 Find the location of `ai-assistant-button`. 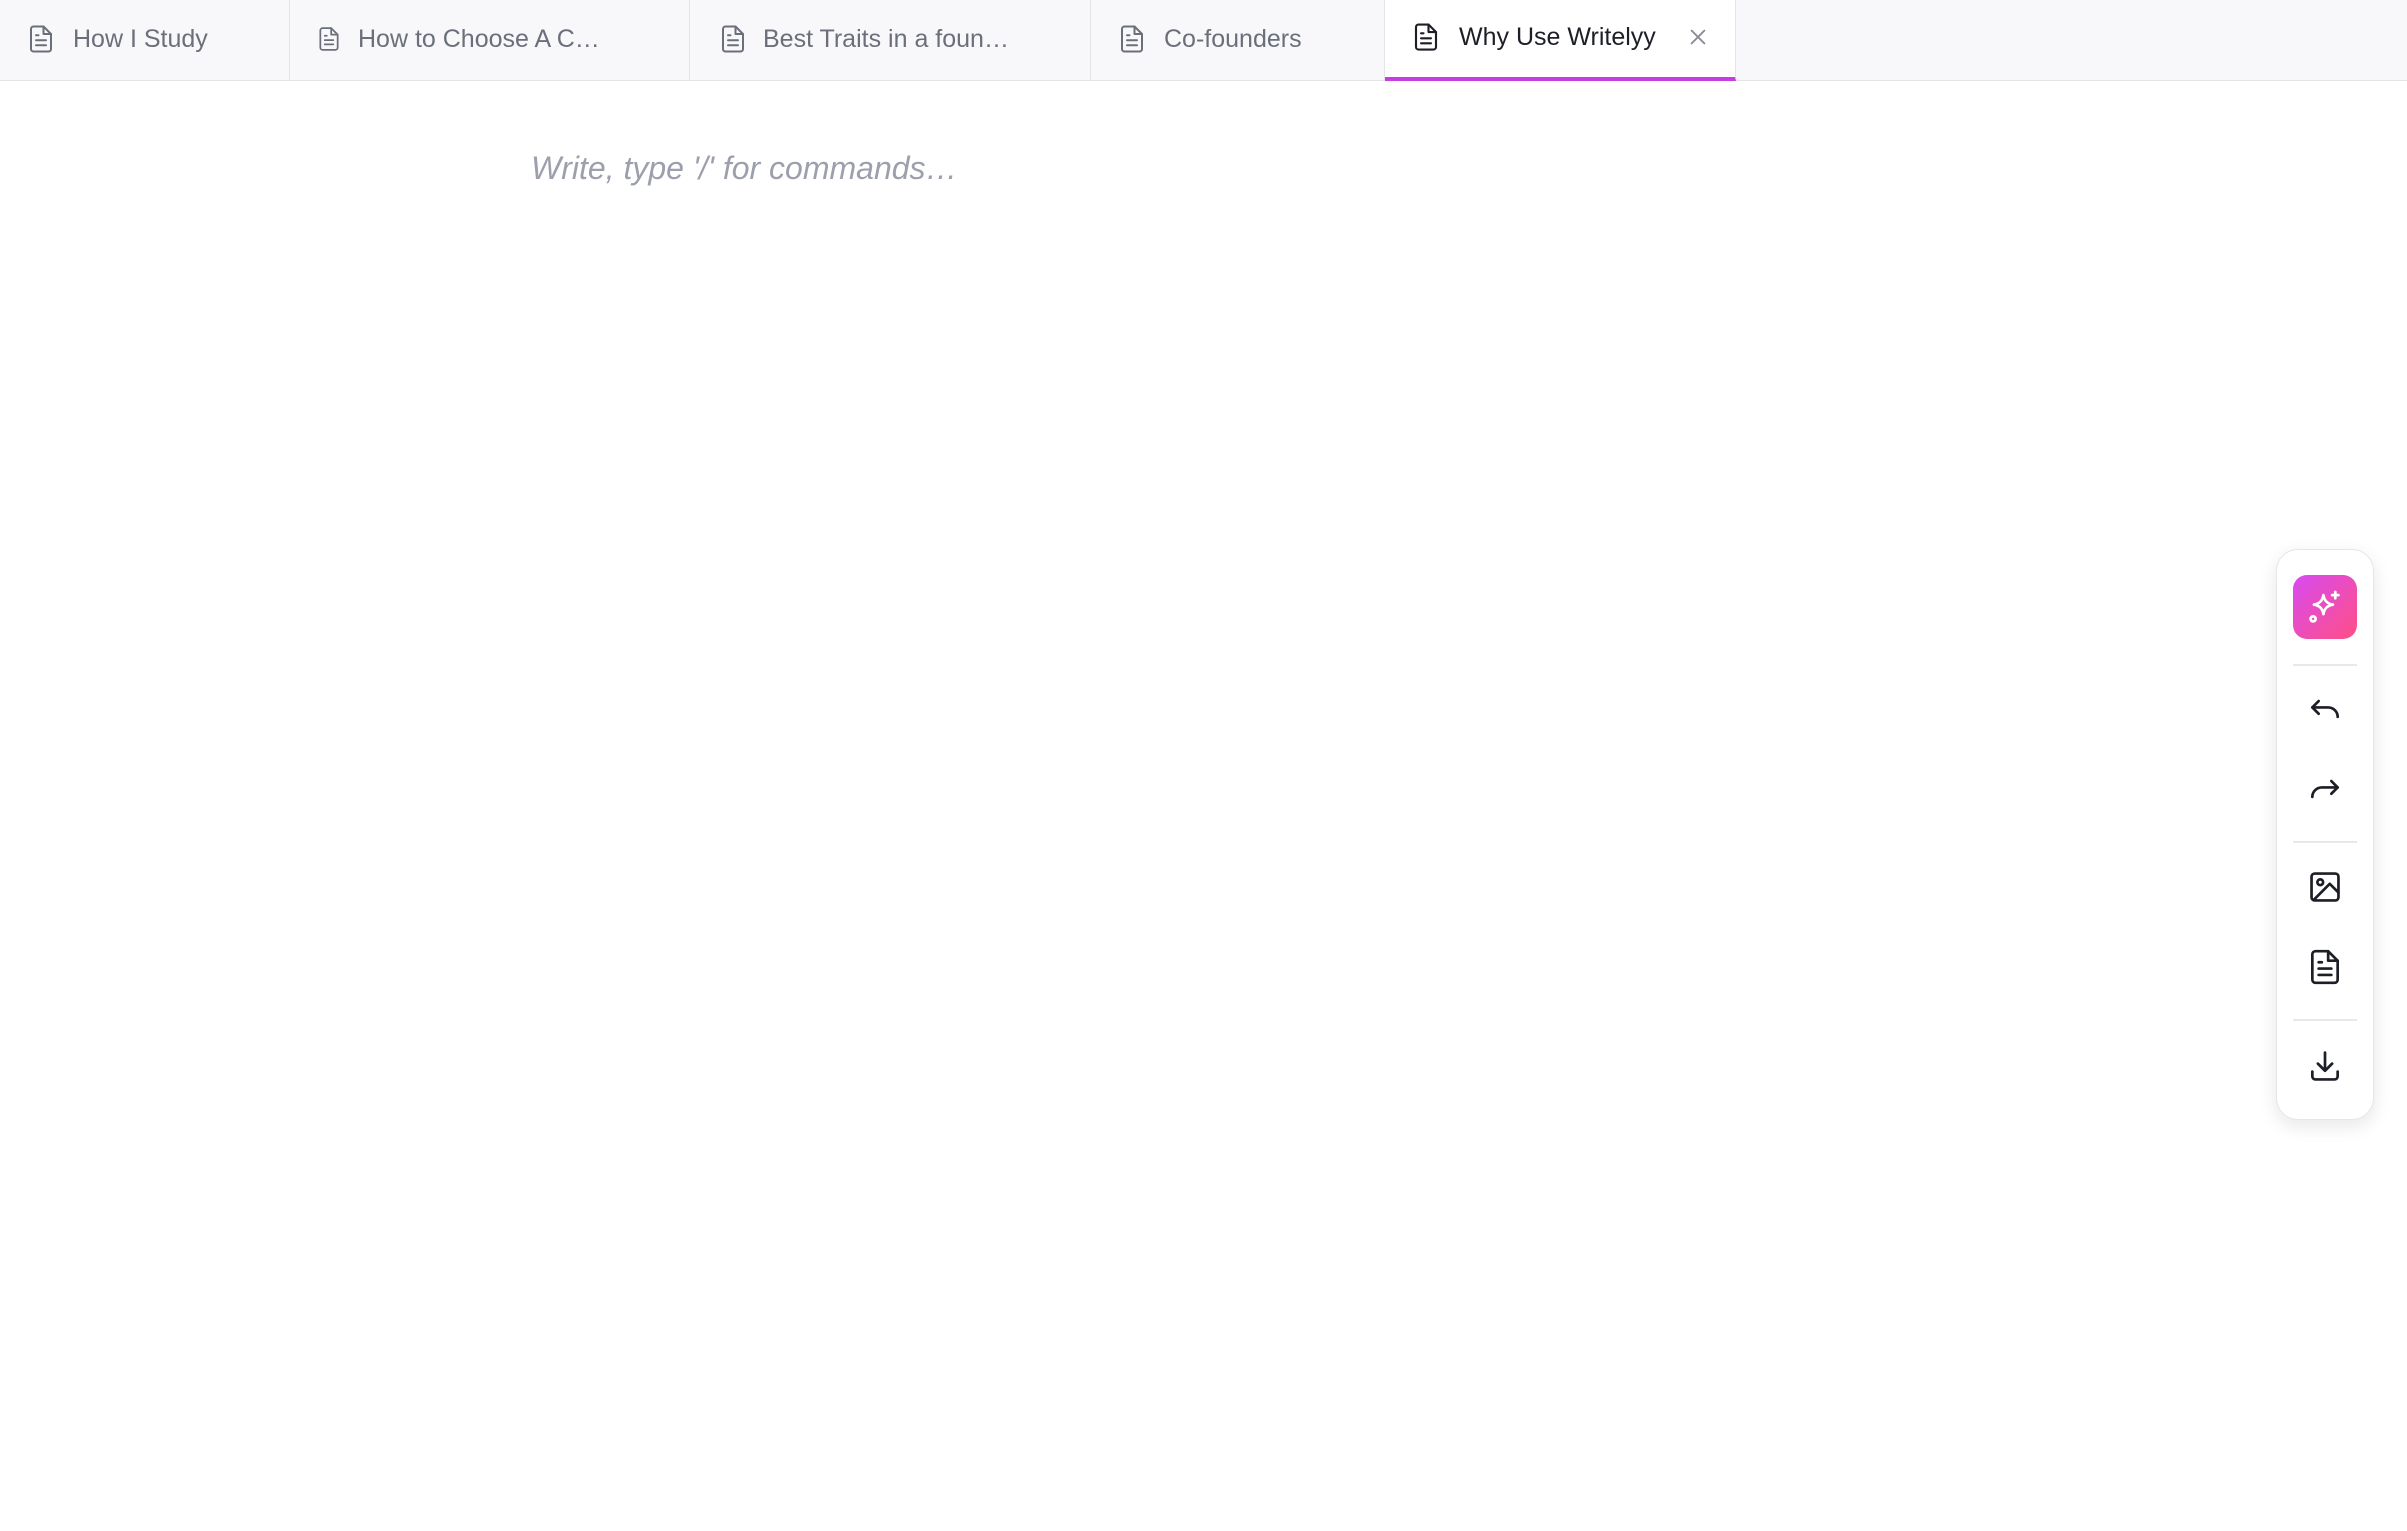

ai-assistant-button is located at coordinates (2325, 607).